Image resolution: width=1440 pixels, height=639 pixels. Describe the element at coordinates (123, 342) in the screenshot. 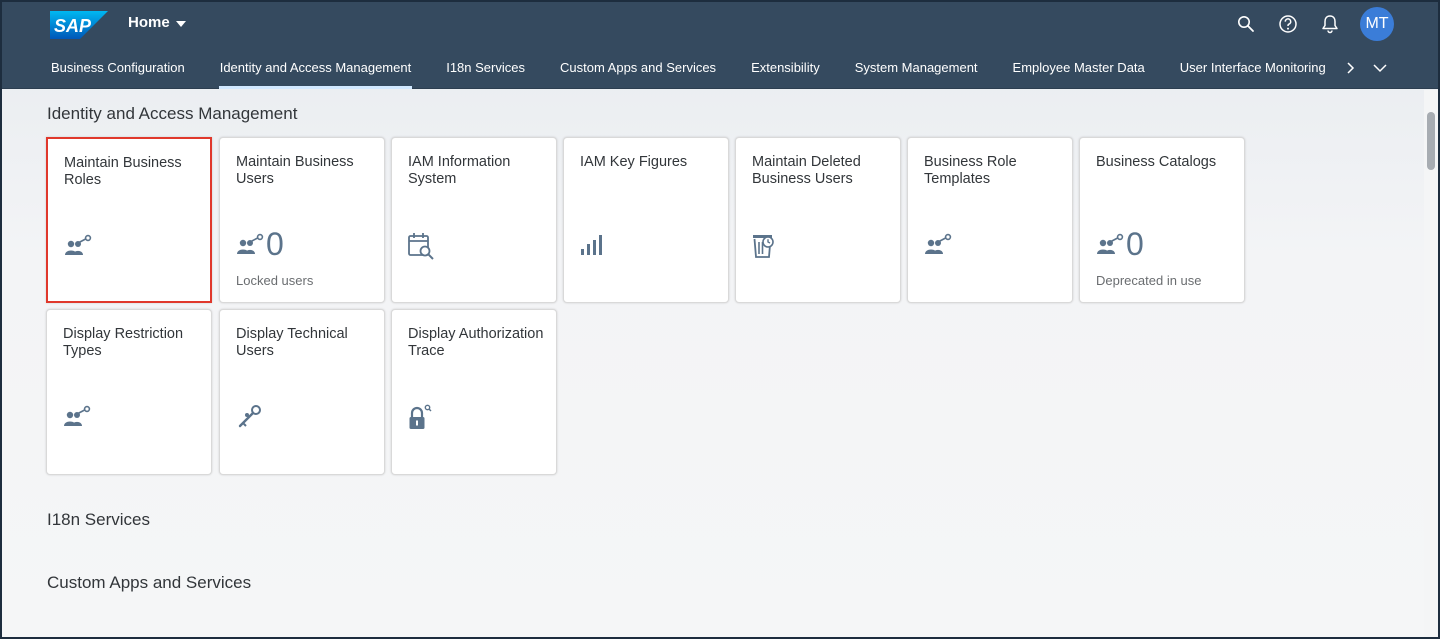

I see `tile-title: Display Restriction Types` at that location.